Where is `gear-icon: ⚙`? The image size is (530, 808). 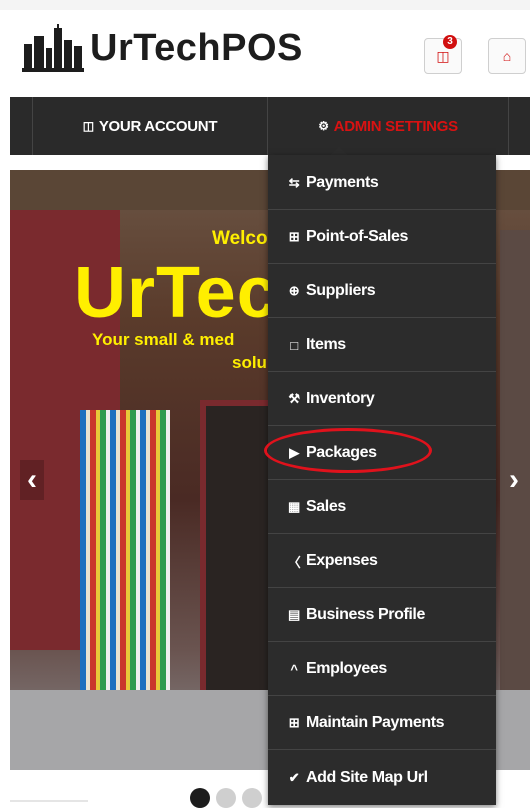 gear-icon: ⚙ is located at coordinates (323, 126).